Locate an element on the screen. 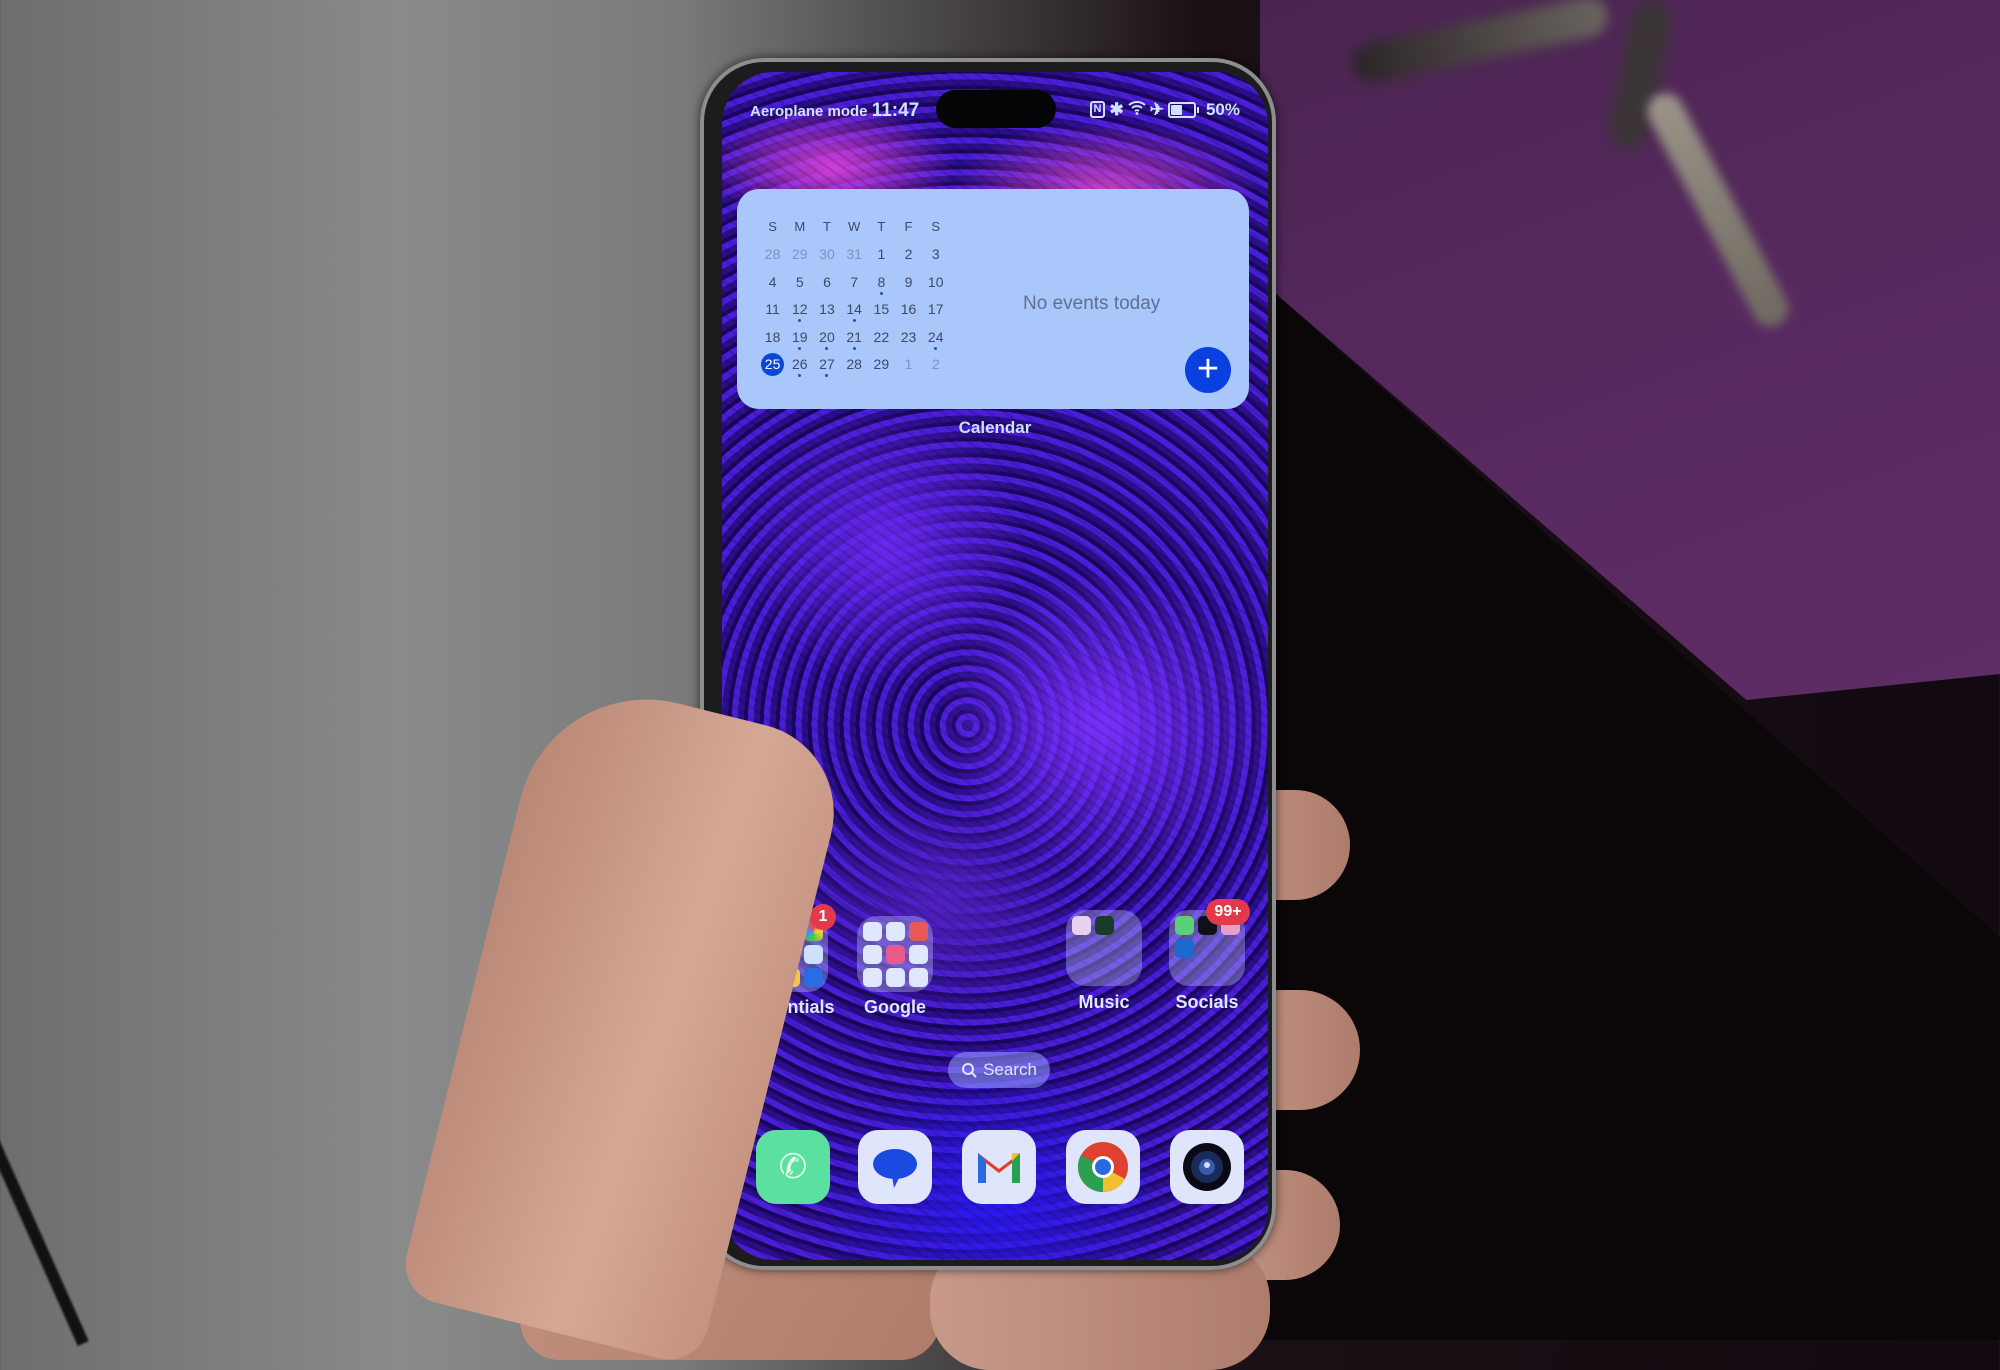  calendar-day: 11 is located at coordinates (772, 309).